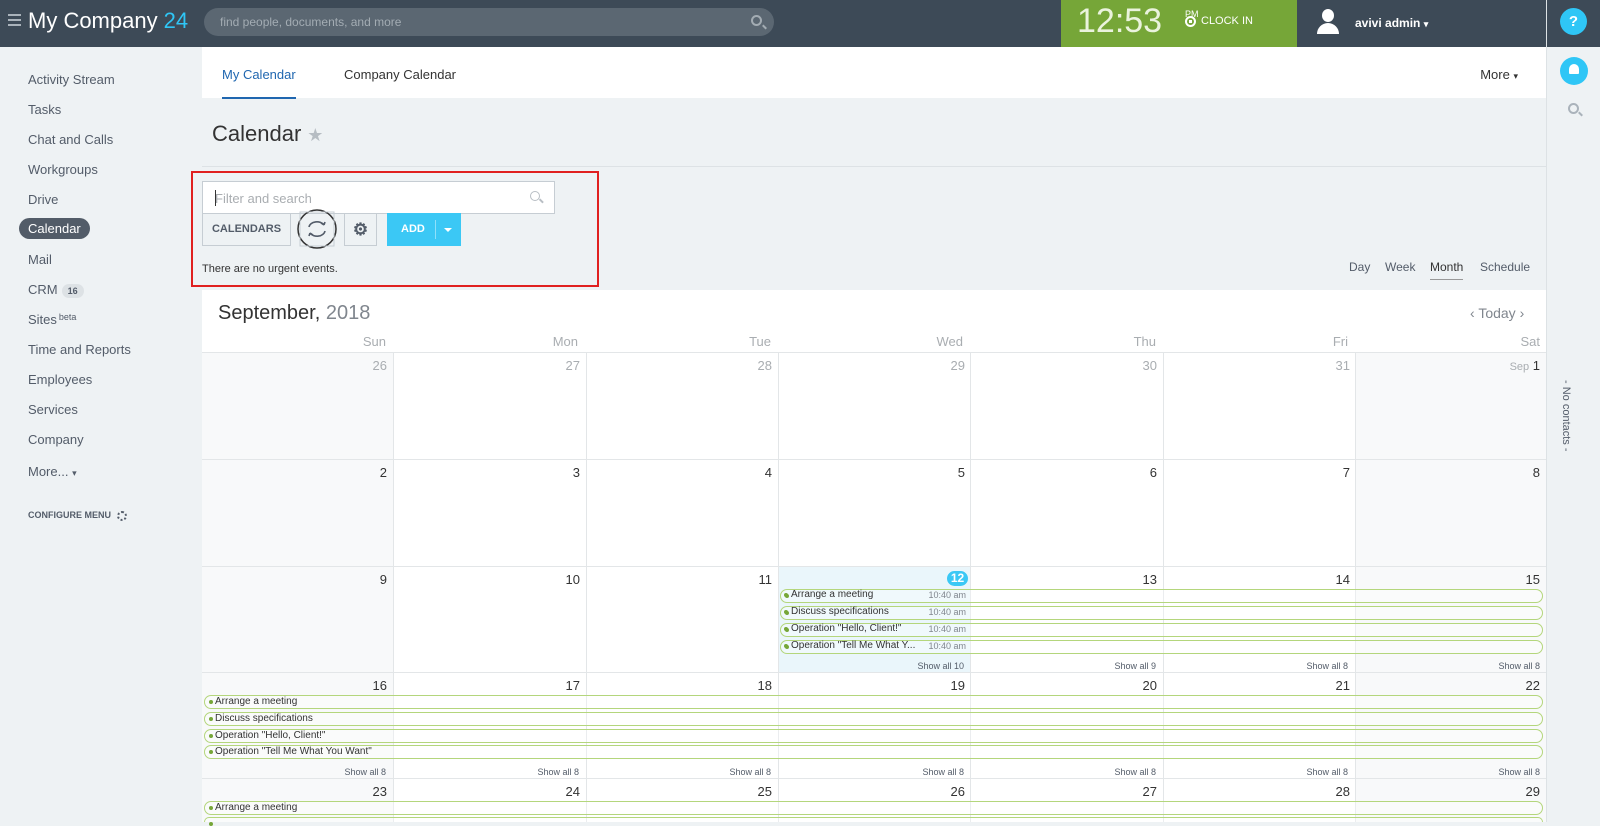 This screenshot has width=1600, height=826. What do you see at coordinates (71, 79) in the screenshot?
I see `sidebar-item-activity-stream: Activity Stream` at bounding box center [71, 79].